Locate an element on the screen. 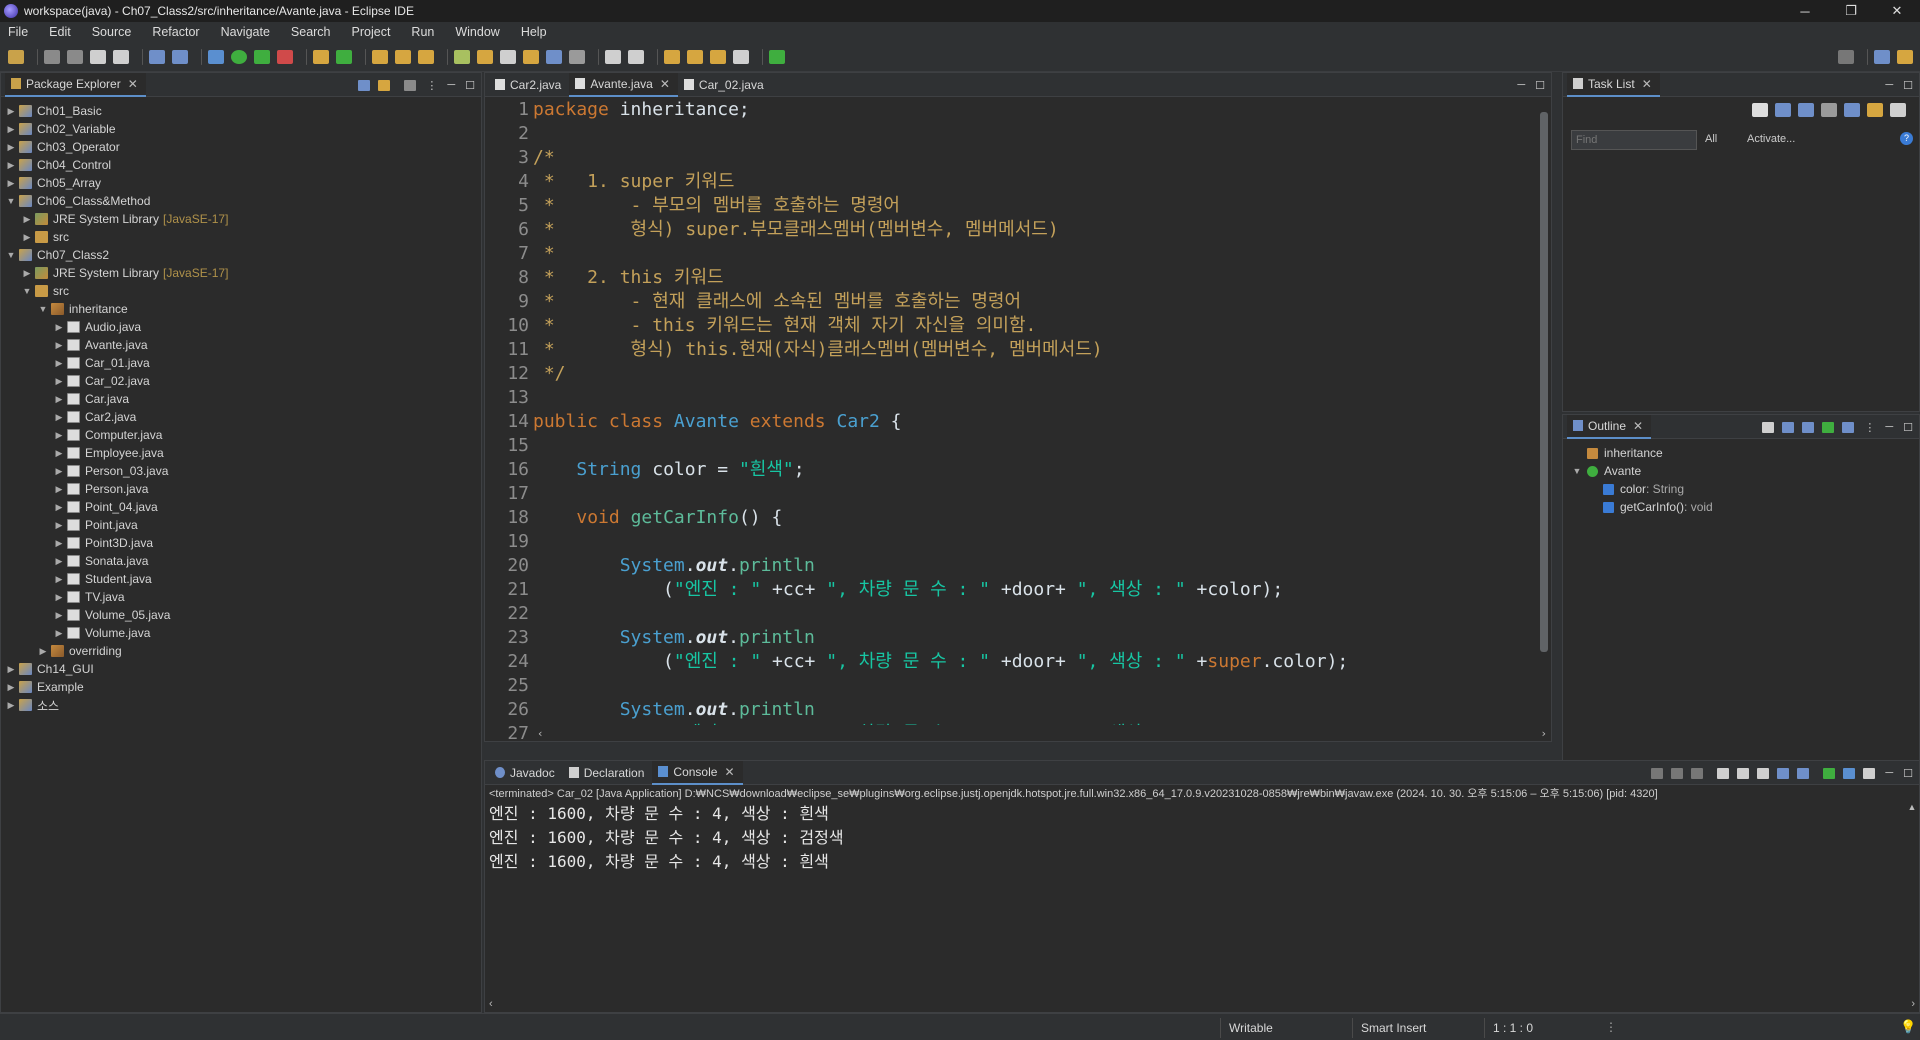 Image resolution: width=1920 pixels, height=1040 pixels. tree-item: ▼ Ch06_Class&Method is located at coordinates (241, 201).